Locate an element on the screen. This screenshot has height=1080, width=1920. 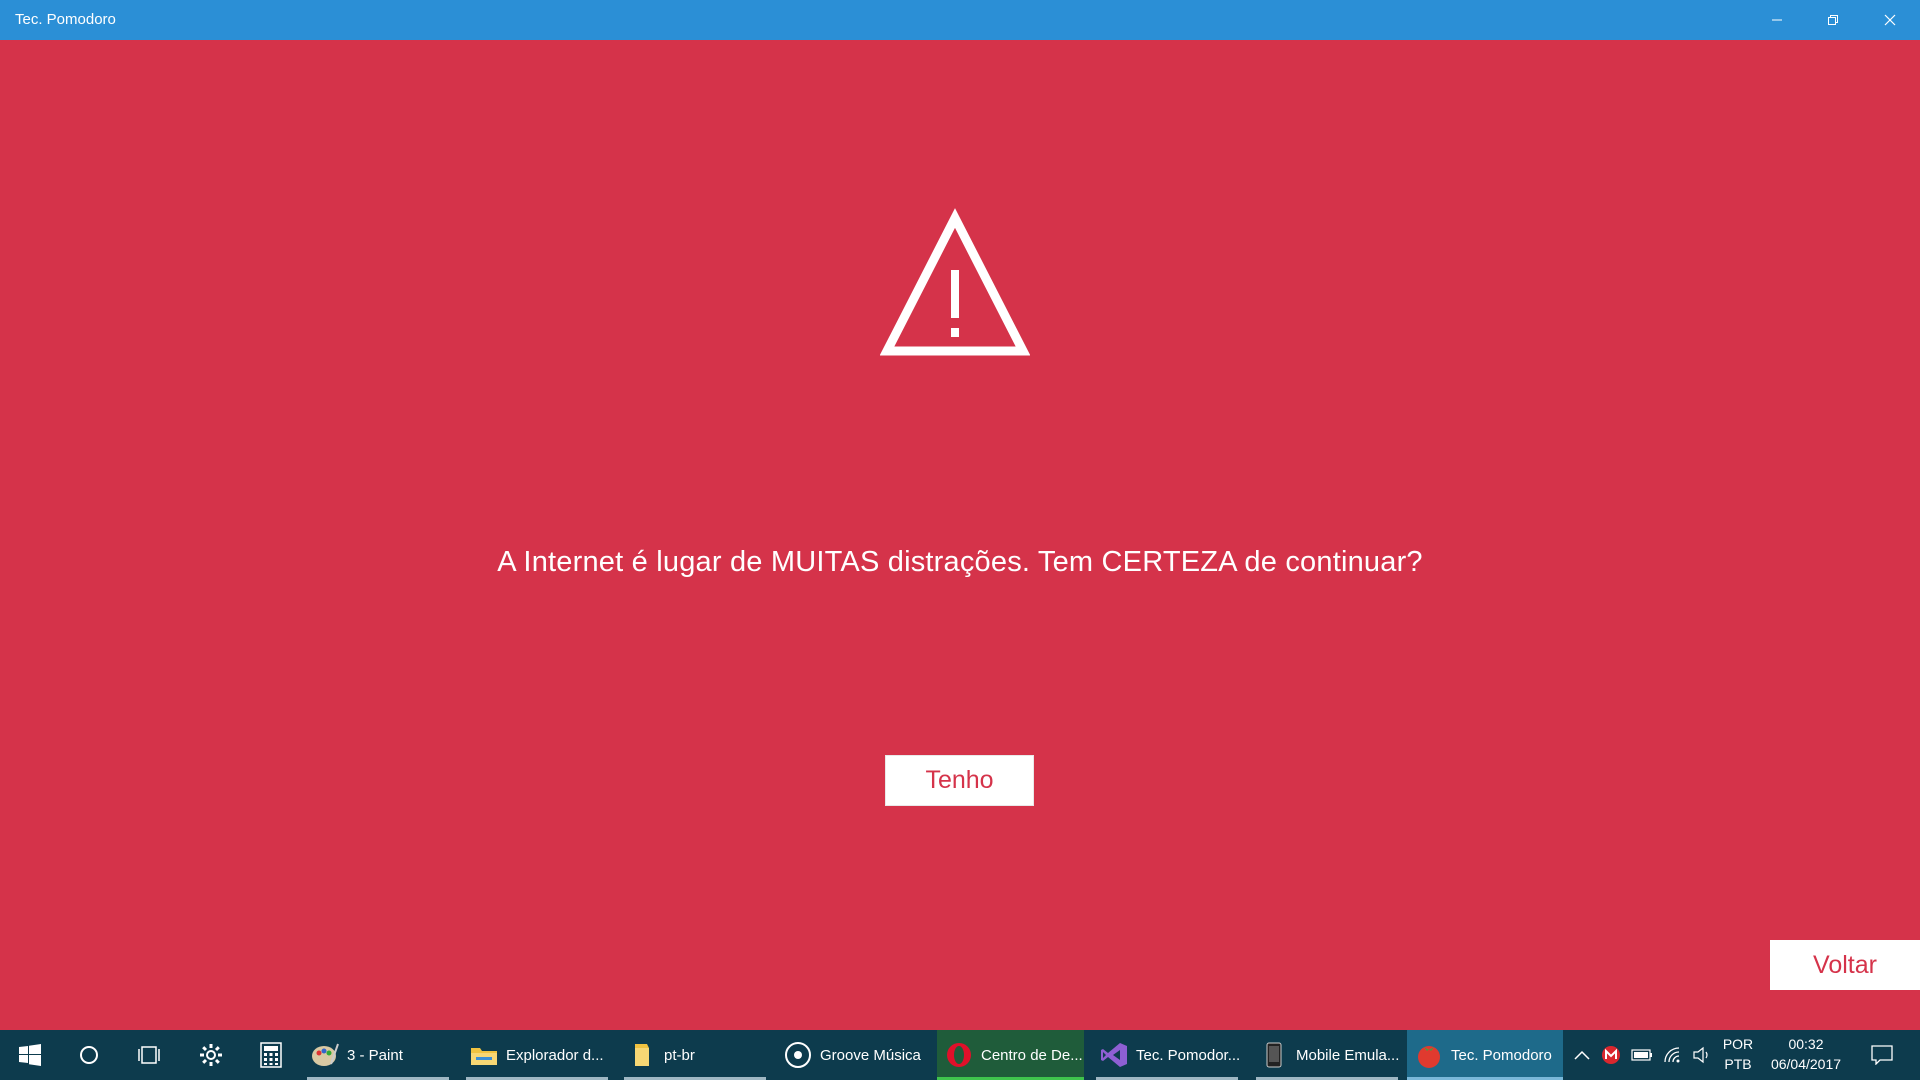
task-view-icon is located at coordinates (149, 1055).